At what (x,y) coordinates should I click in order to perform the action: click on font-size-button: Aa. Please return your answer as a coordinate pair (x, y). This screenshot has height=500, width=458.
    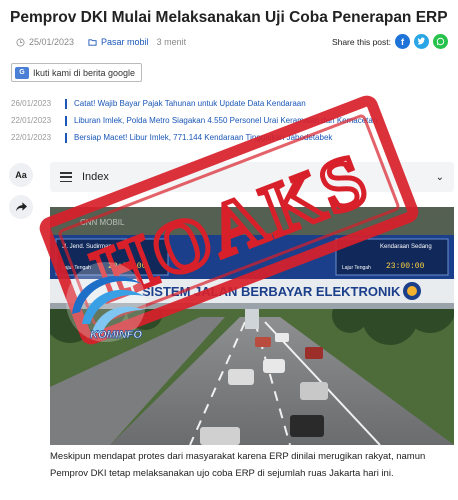
    Looking at the image, I should click on (21, 175).